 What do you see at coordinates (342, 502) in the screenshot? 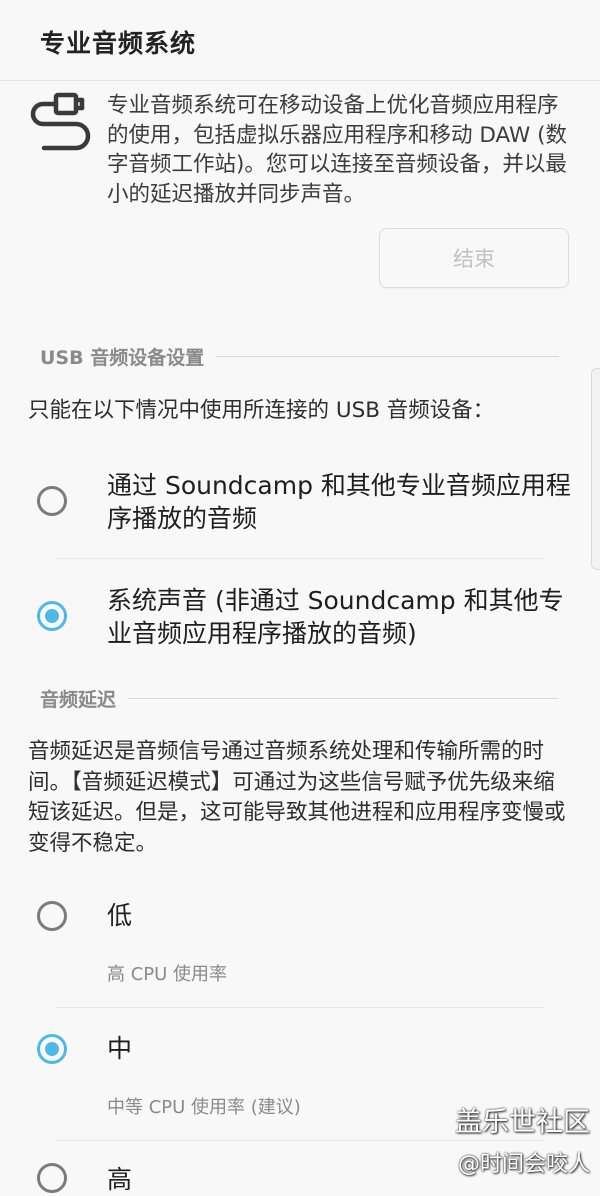
I see `option-label-soundcamp-only: 通过 Soundcamp 和其他专业音频应用程序播放的音频` at bounding box center [342, 502].